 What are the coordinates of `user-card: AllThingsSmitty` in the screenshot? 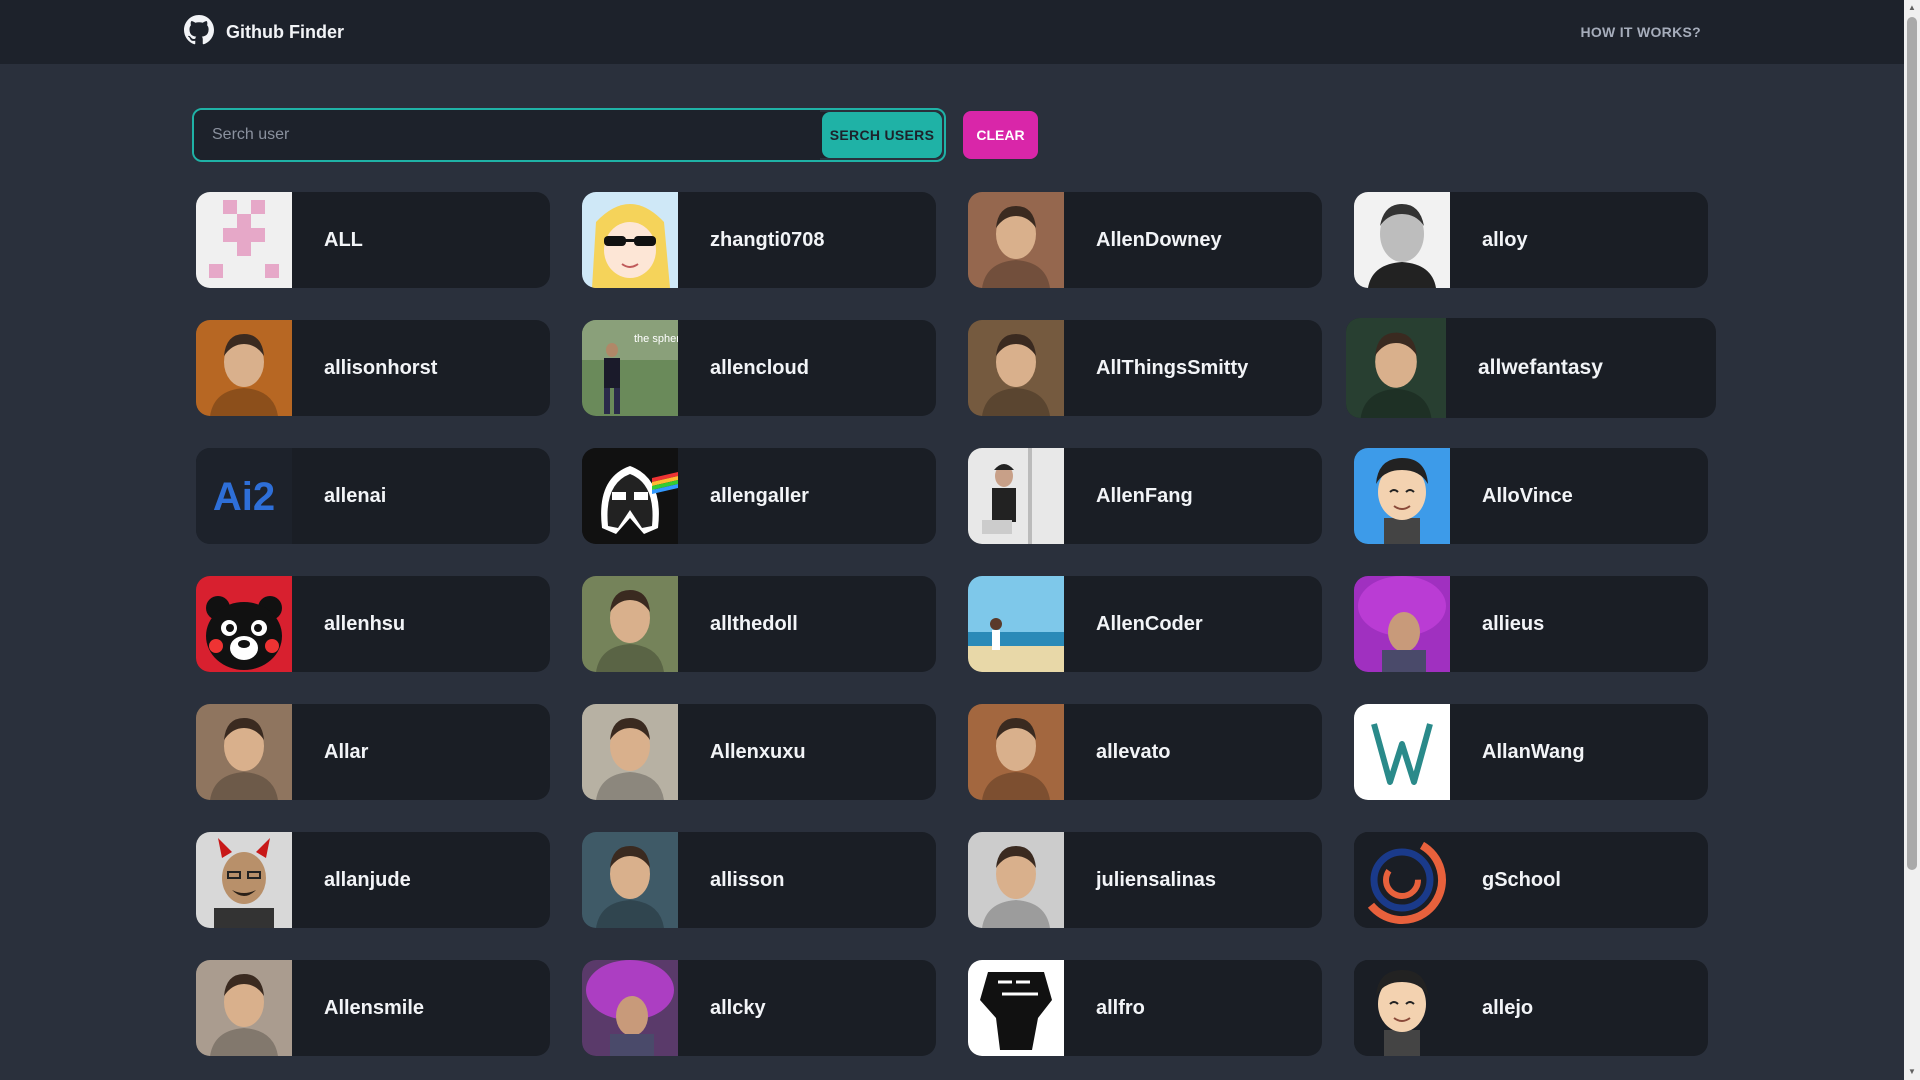 It's located at (1145, 368).